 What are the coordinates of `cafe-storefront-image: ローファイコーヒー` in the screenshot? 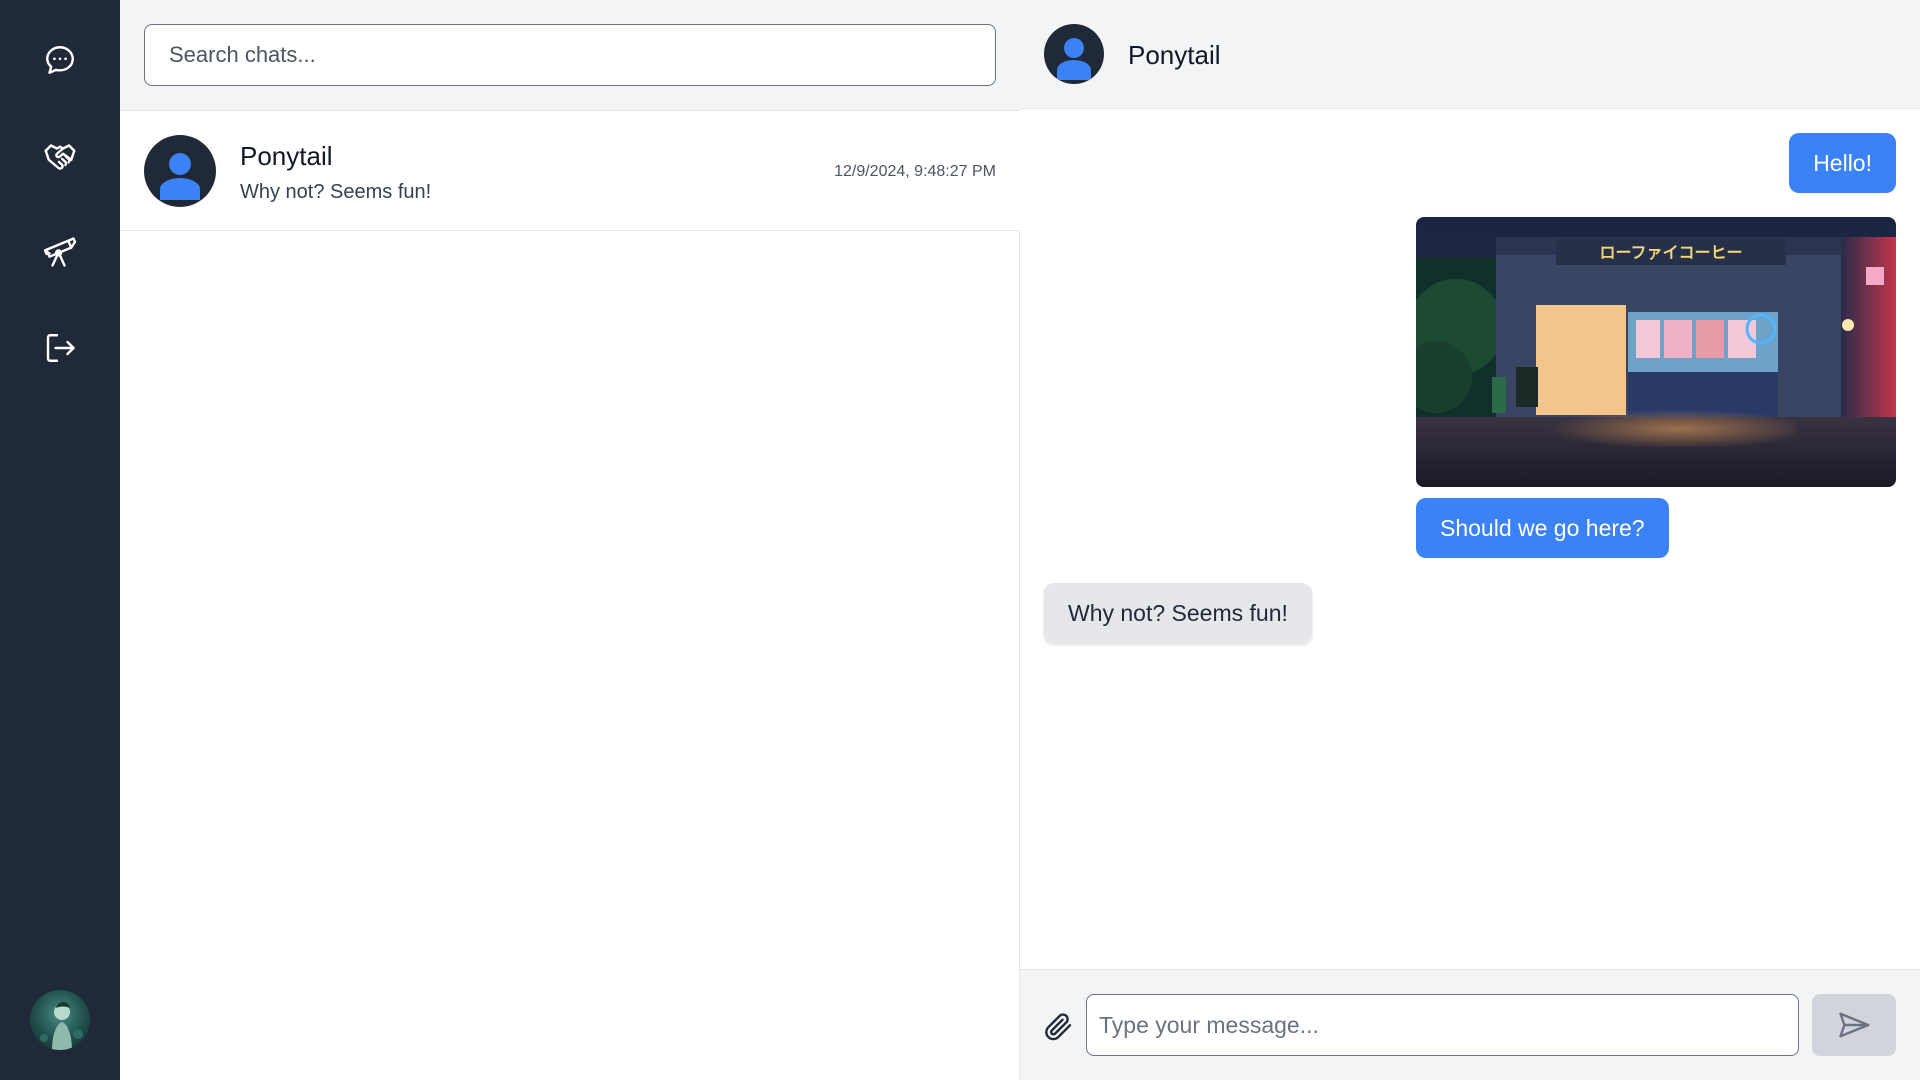 It's located at (1656, 352).